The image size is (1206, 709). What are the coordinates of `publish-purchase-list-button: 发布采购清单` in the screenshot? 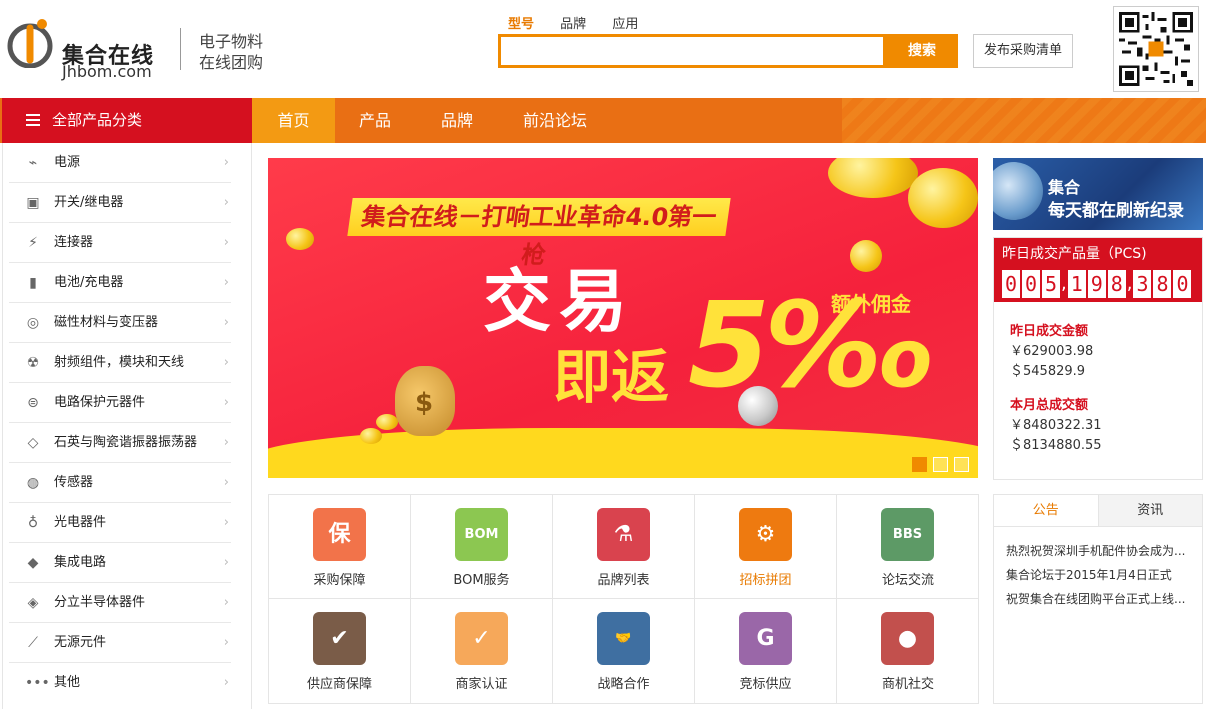 It's located at (1023, 51).